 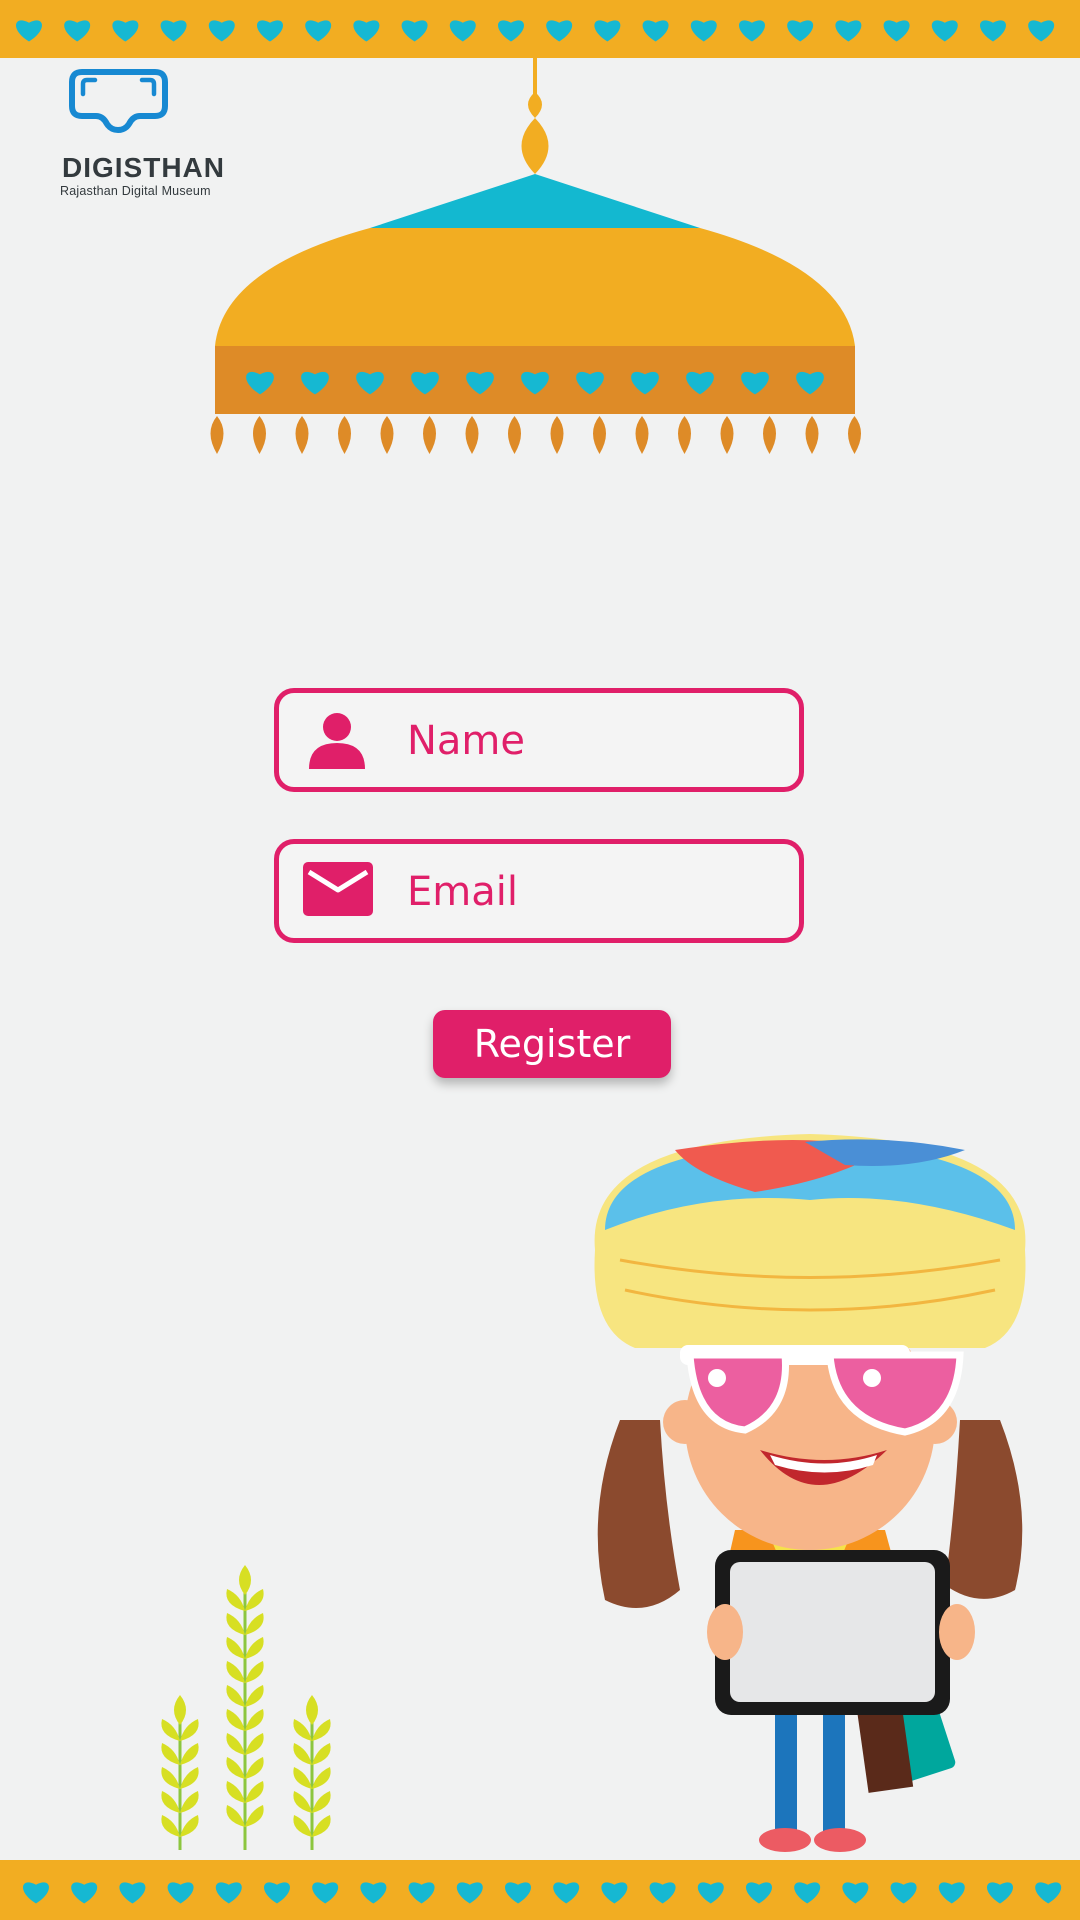 I want to click on bottom-heart-border, so click(x=540, y=1890).